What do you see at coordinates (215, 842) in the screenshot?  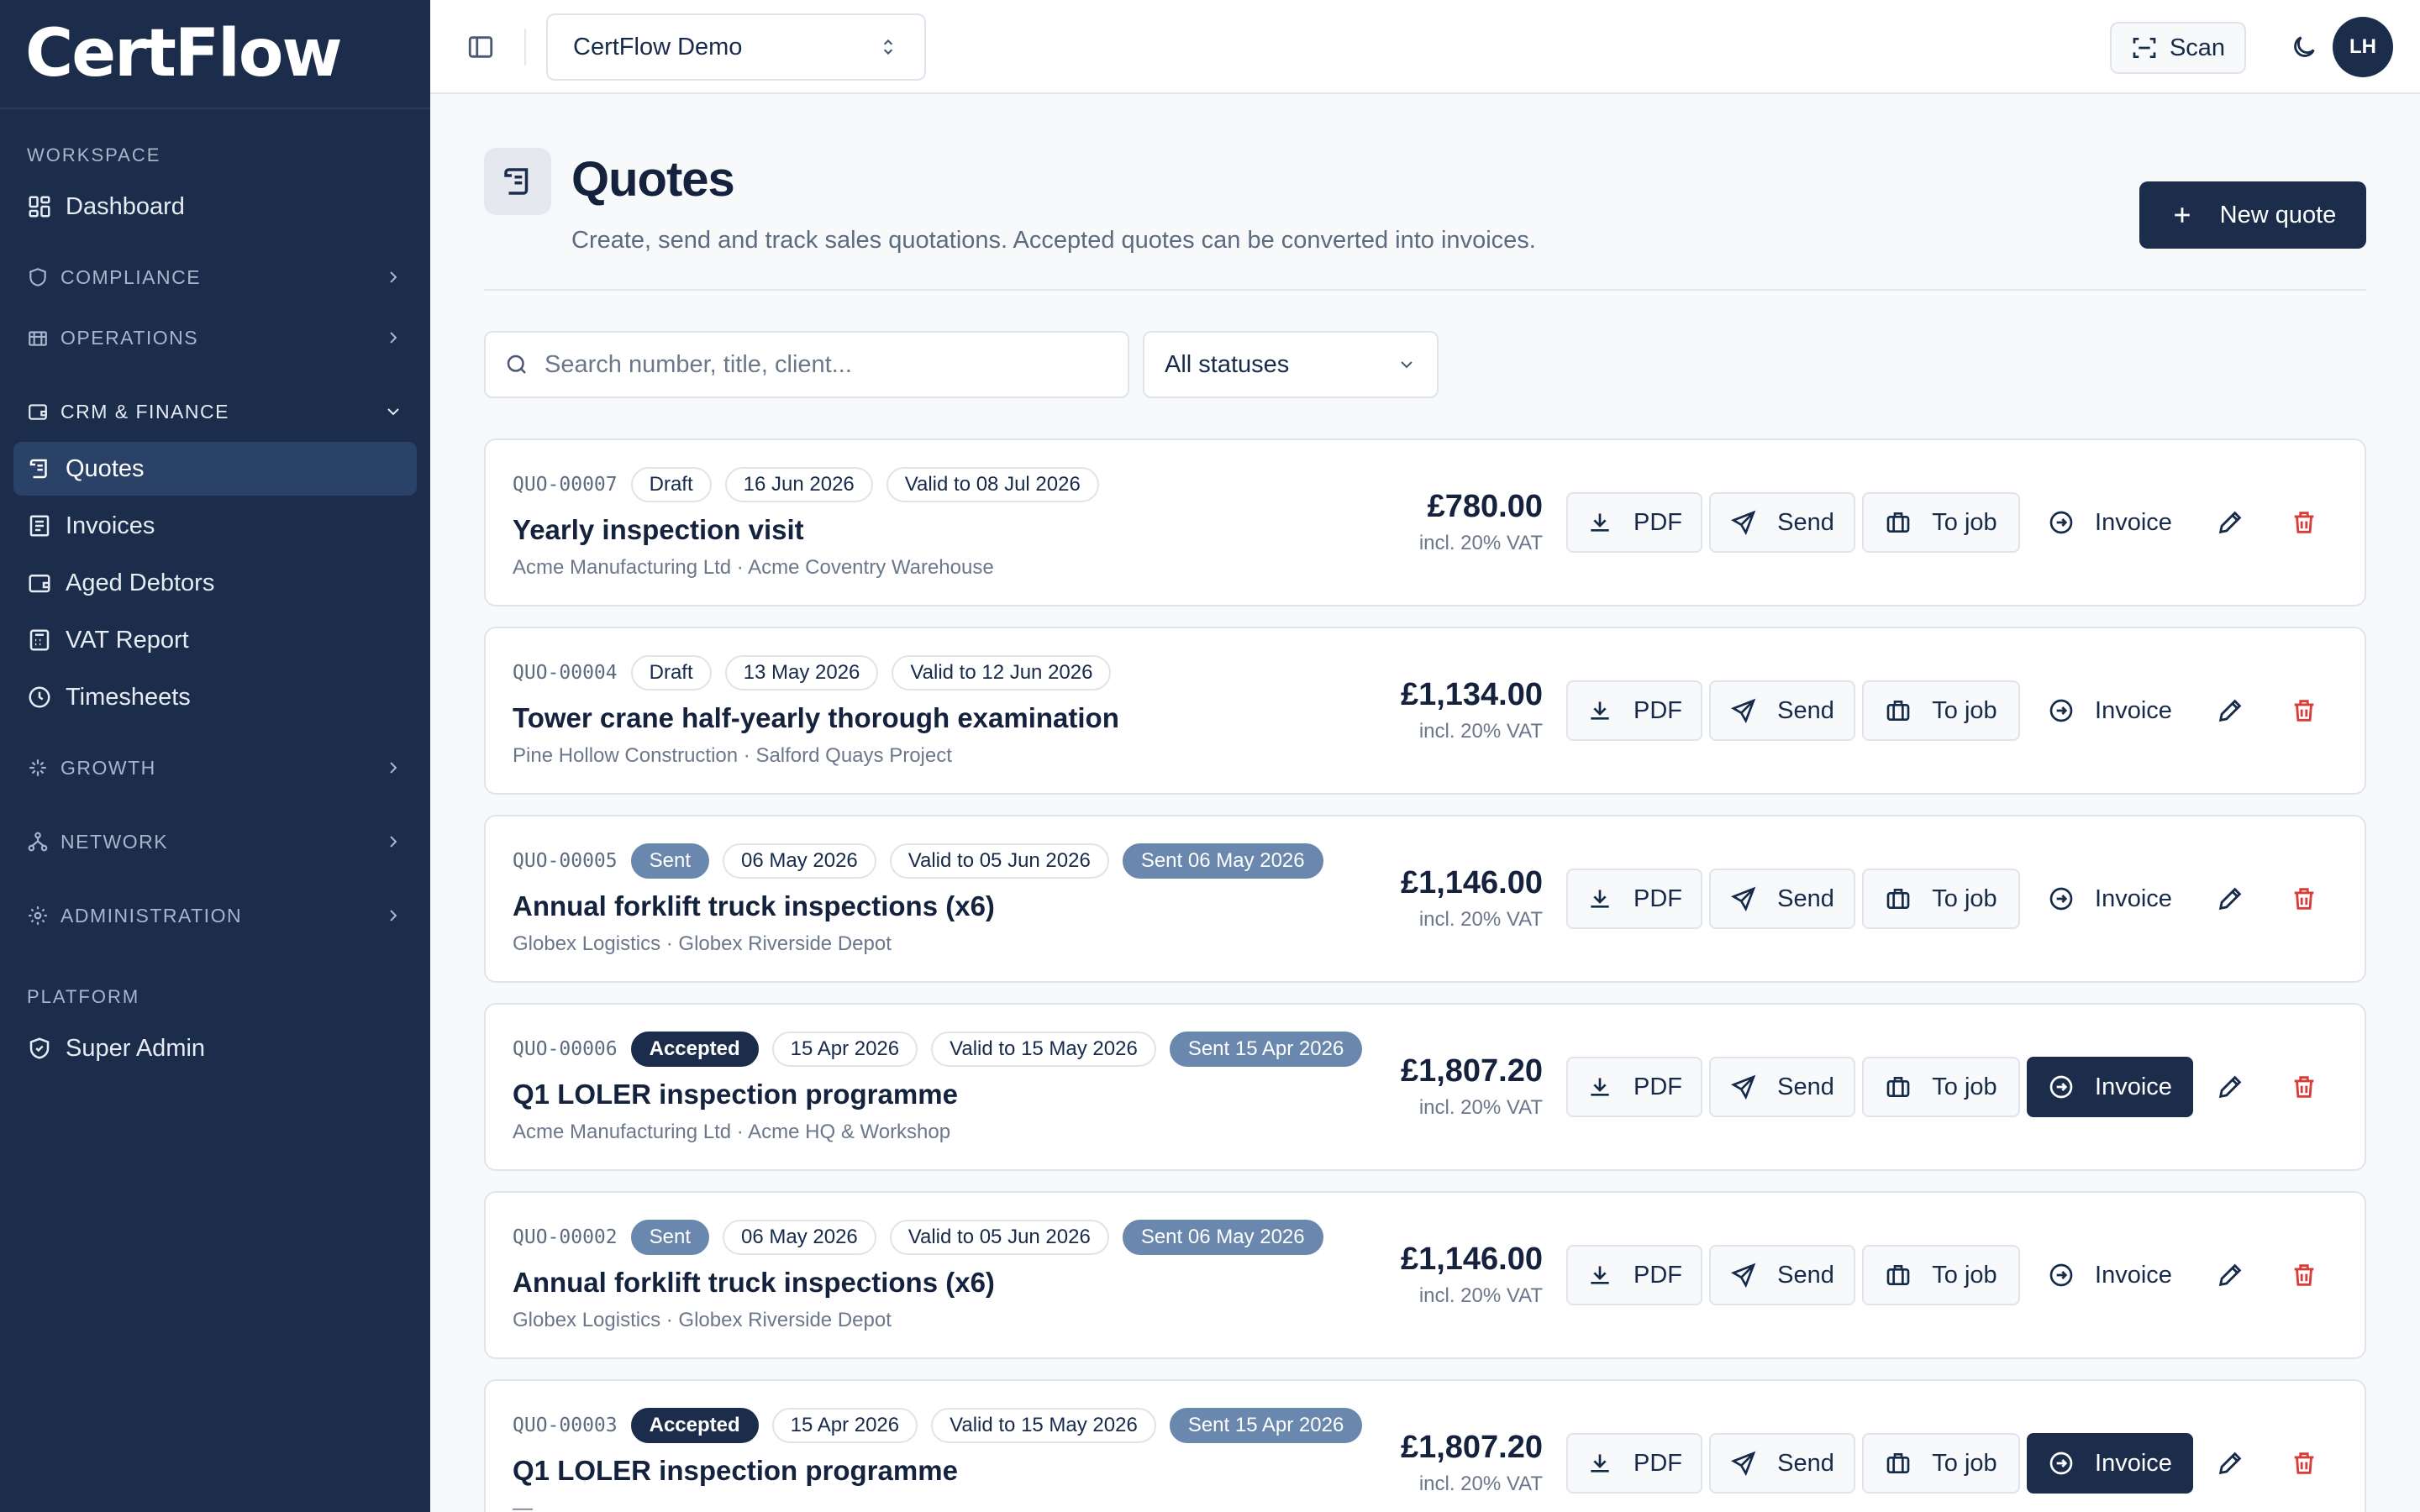 I see `sidebar-group-network: NETWORK` at bounding box center [215, 842].